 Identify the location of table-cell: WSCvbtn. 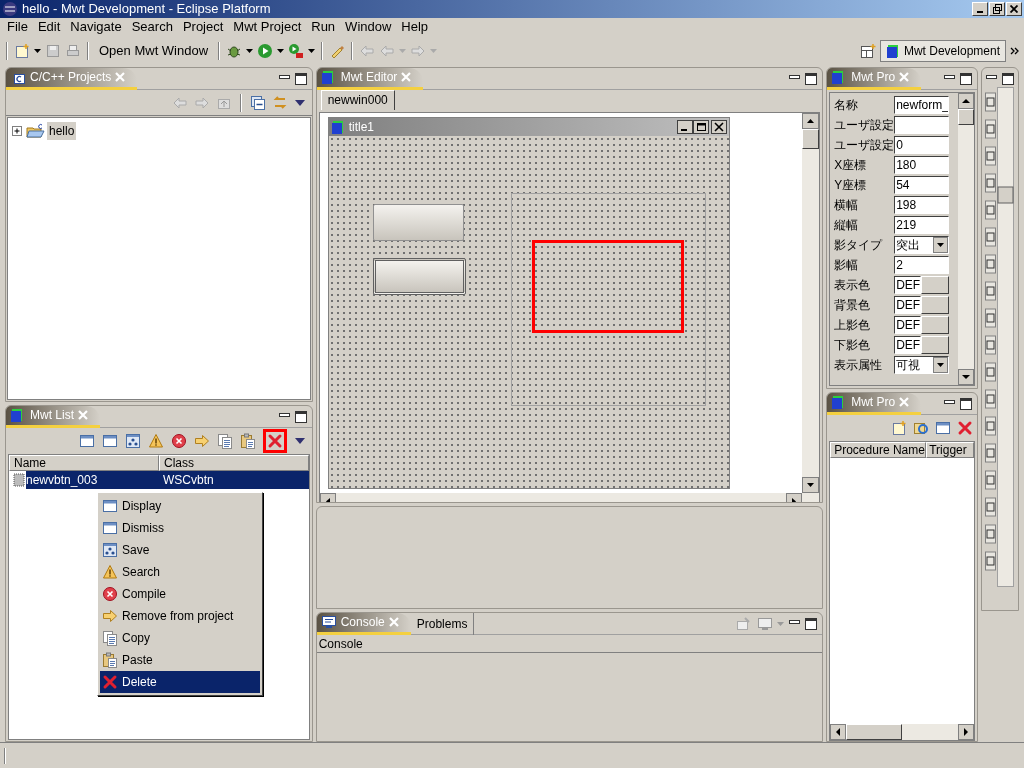
(234, 480).